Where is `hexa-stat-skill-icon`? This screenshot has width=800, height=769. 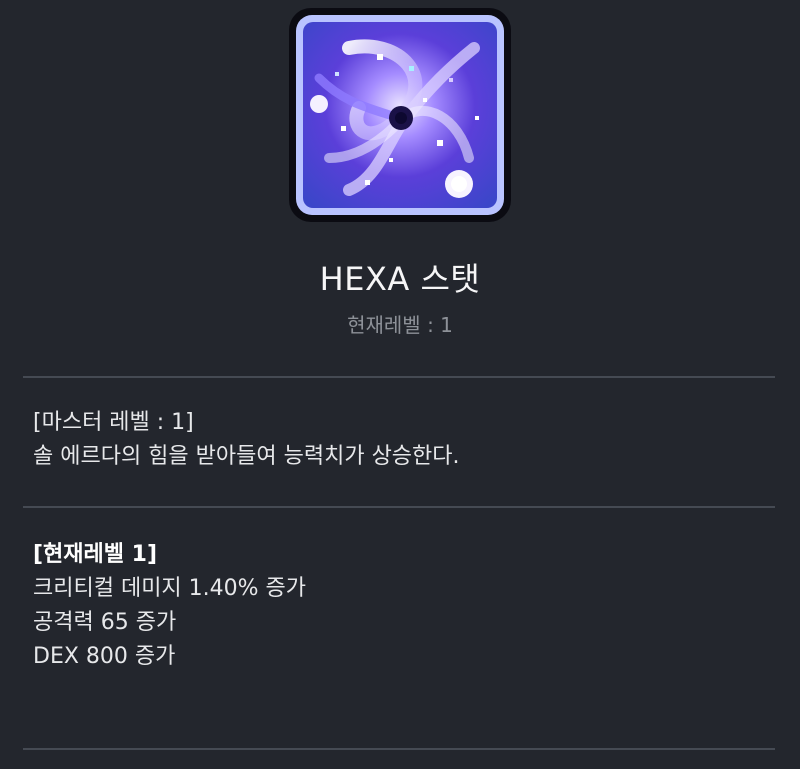 hexa-stat-skill-icon is located at coordinates (400, 115).